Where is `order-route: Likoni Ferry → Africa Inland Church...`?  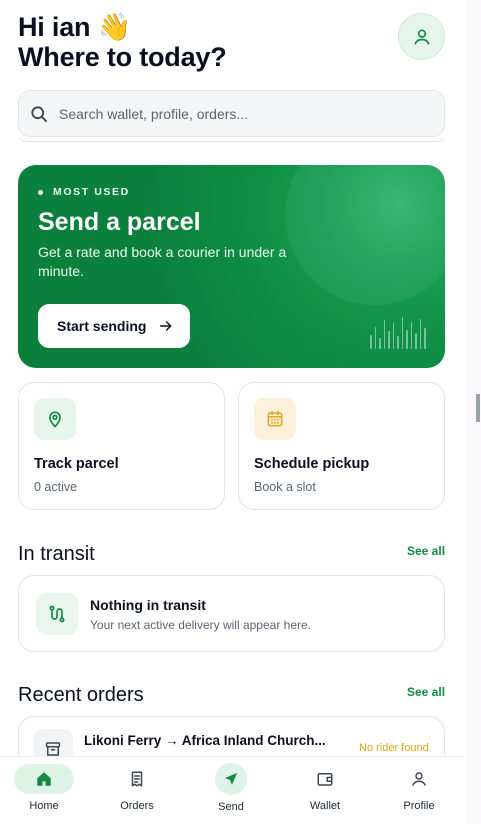
order-route: Likoni Ferry → Africa Inland Church... is located at coordinates (205, 740).